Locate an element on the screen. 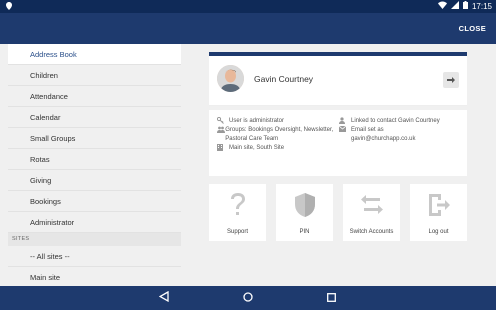 Image resolution: width=496 pixels, height=310 pixels. sites-header: SITES is located at coordinates (94, 239).